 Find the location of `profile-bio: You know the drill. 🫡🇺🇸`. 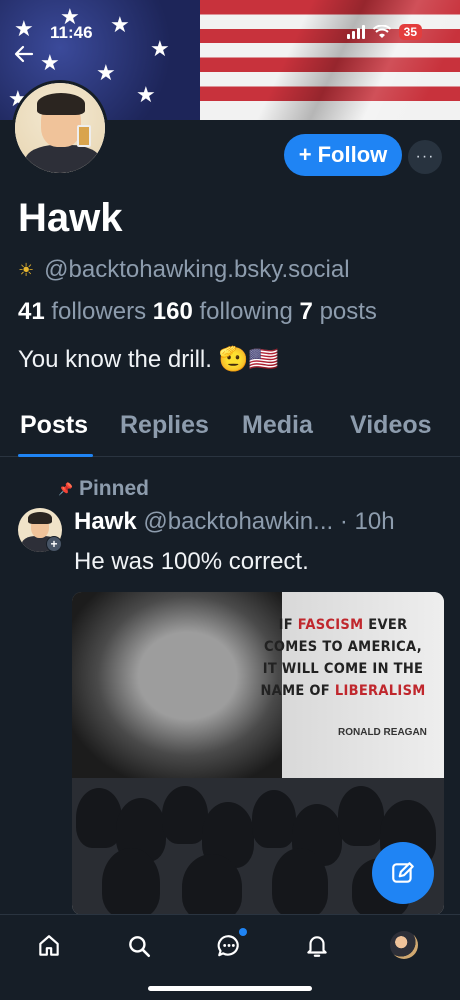

profile-bio: You know the drill. 🫡🇺🇸 is located at coordinates (148, 359).